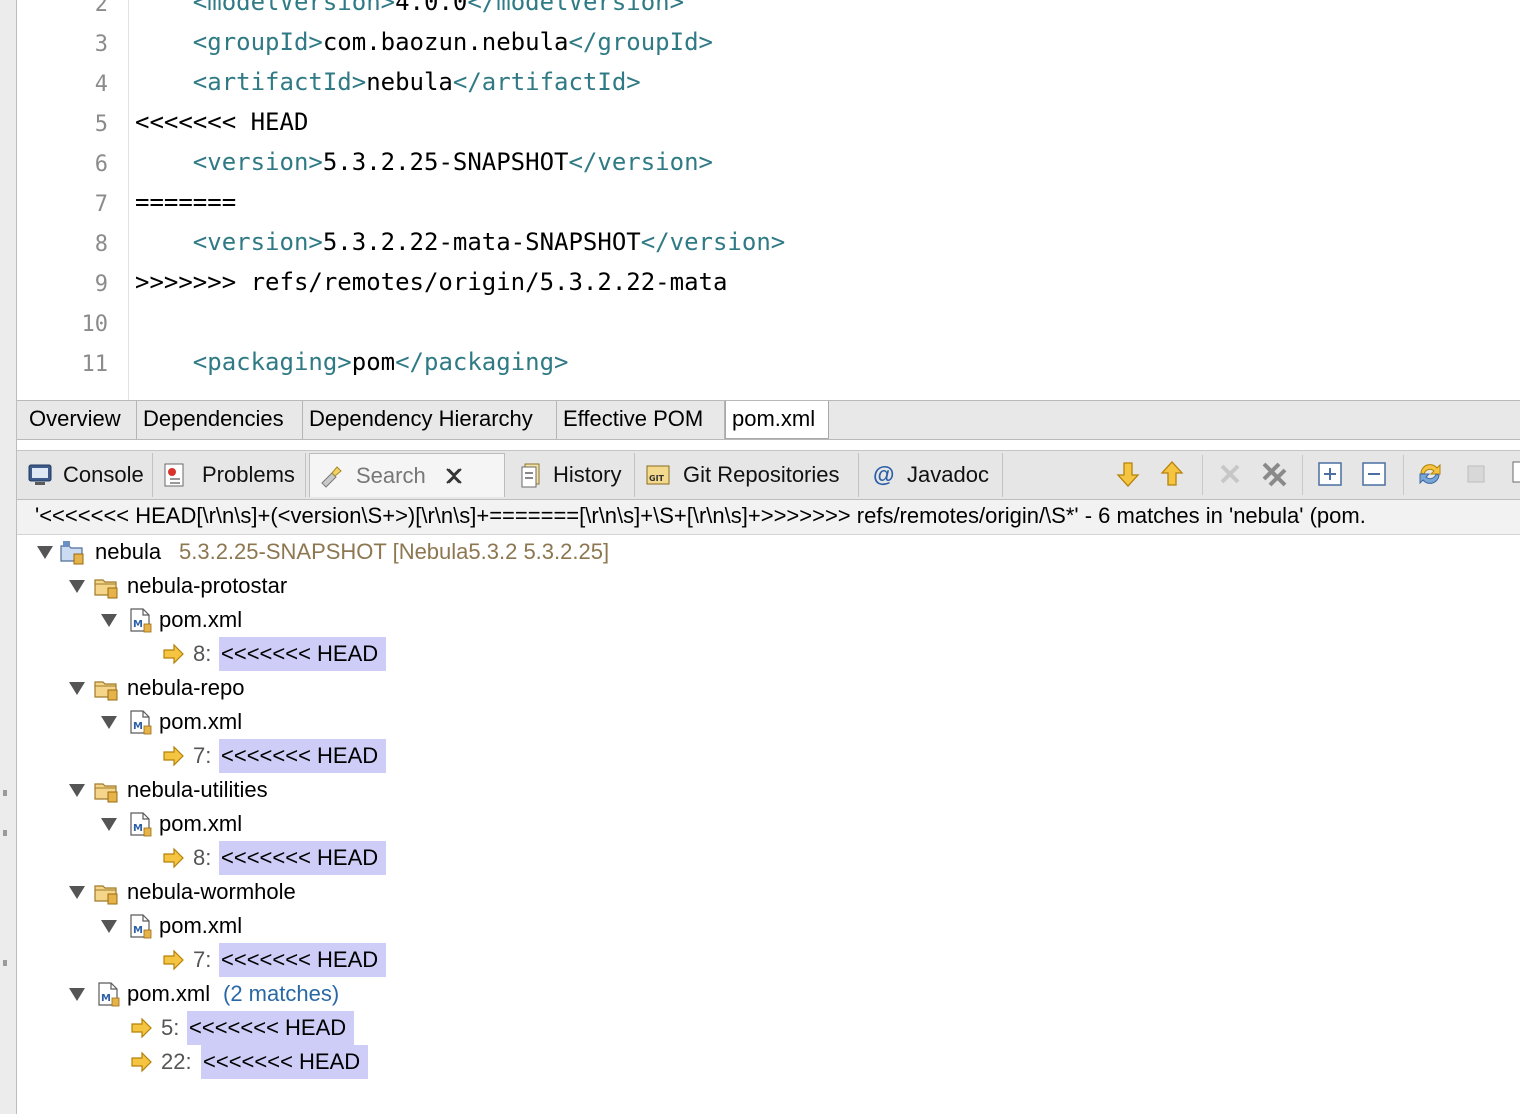 This screenshot has height=1114, width=1520. I want to click on match-line-number: 22:, so click(176, 1061).